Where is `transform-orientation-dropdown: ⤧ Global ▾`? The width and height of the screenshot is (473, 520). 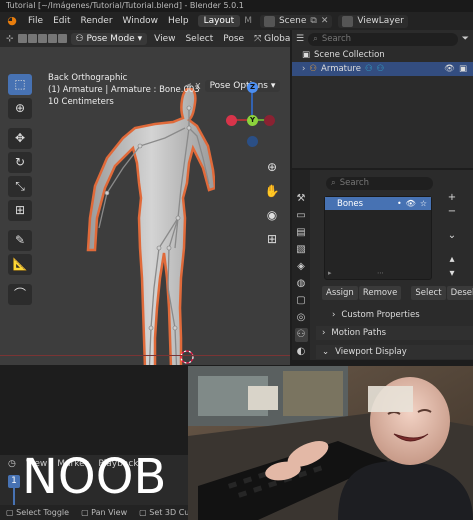 transform-orientation-dropdown: ⤧ Global ▾ is located at coordinates (270, 39).